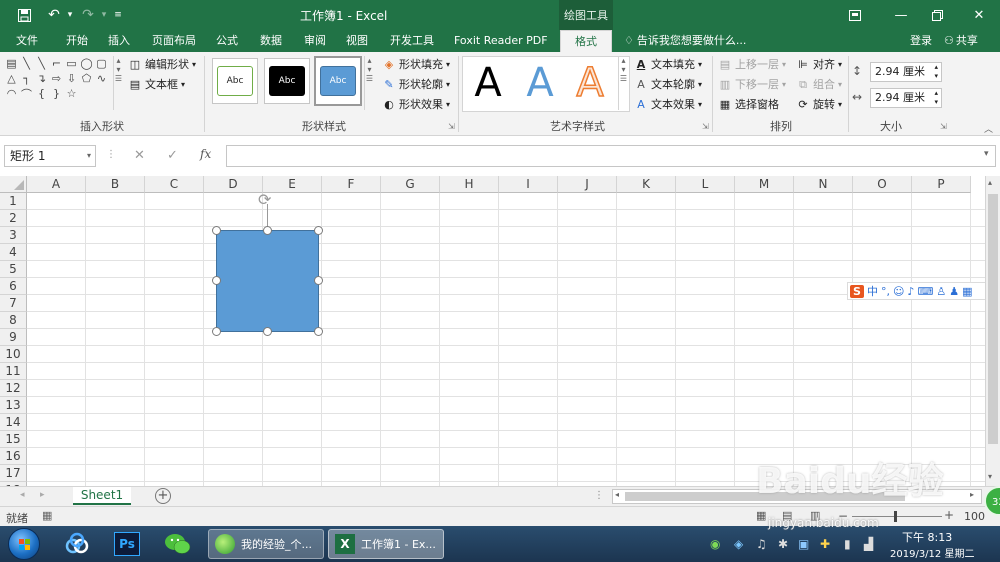 This screenshot has height=562, width=1000. What do you see at coordinates (24, 15) in the screenshot?
I see `save-icon` at bounding box center [24, 15].